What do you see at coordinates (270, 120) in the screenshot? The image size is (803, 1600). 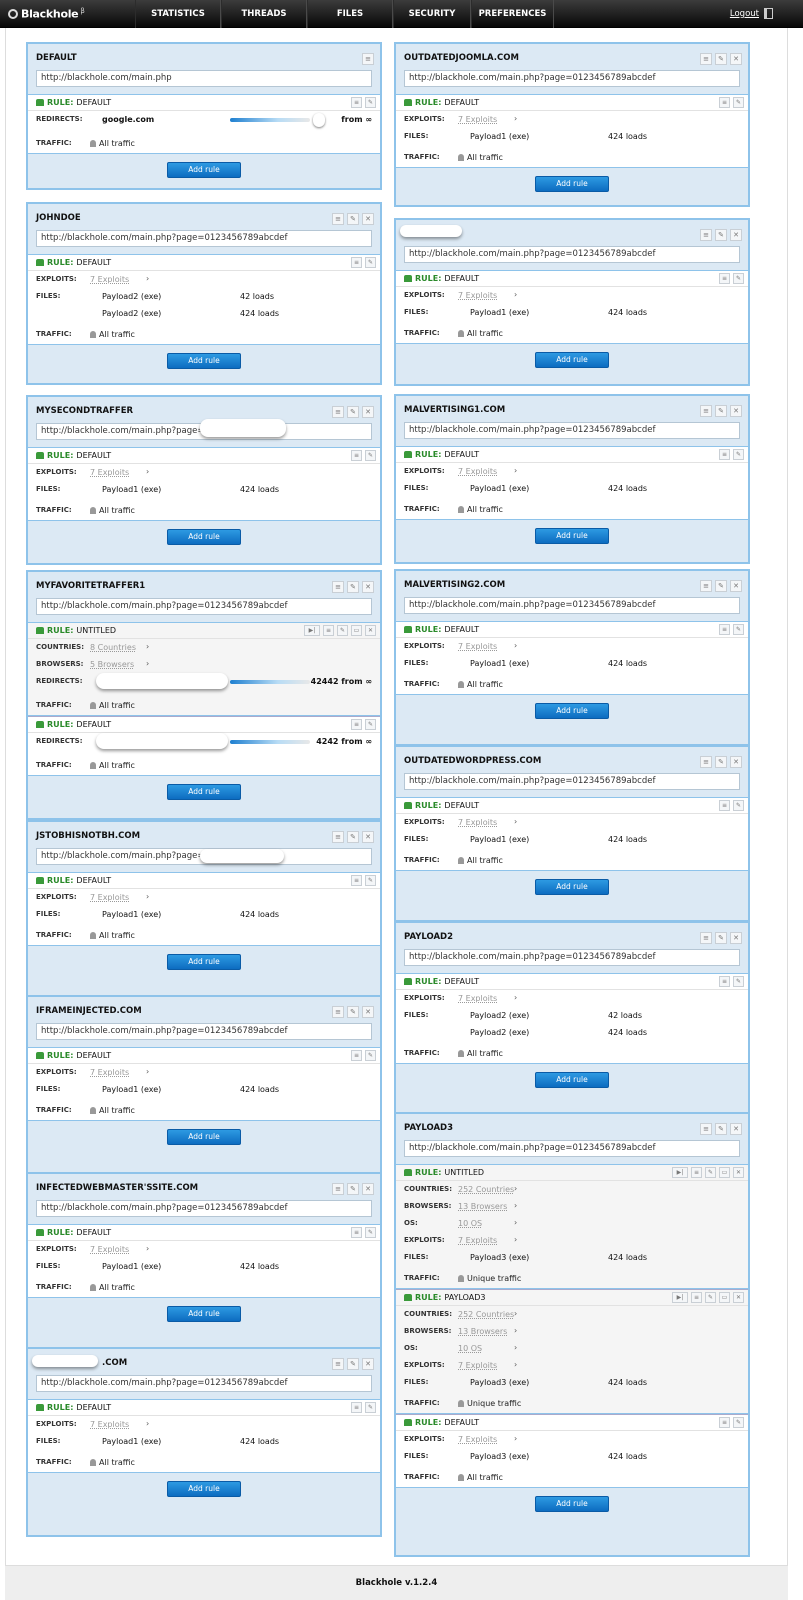 I see `redirect-slider` at bounding box center [270, 120].